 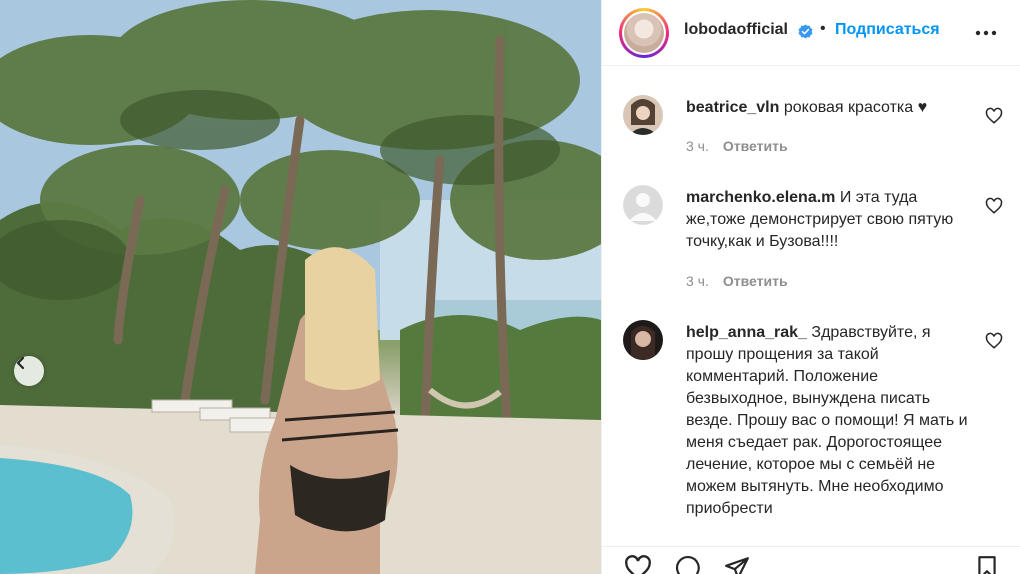 I want to click on more-options-button, so click(x=986, y=33).